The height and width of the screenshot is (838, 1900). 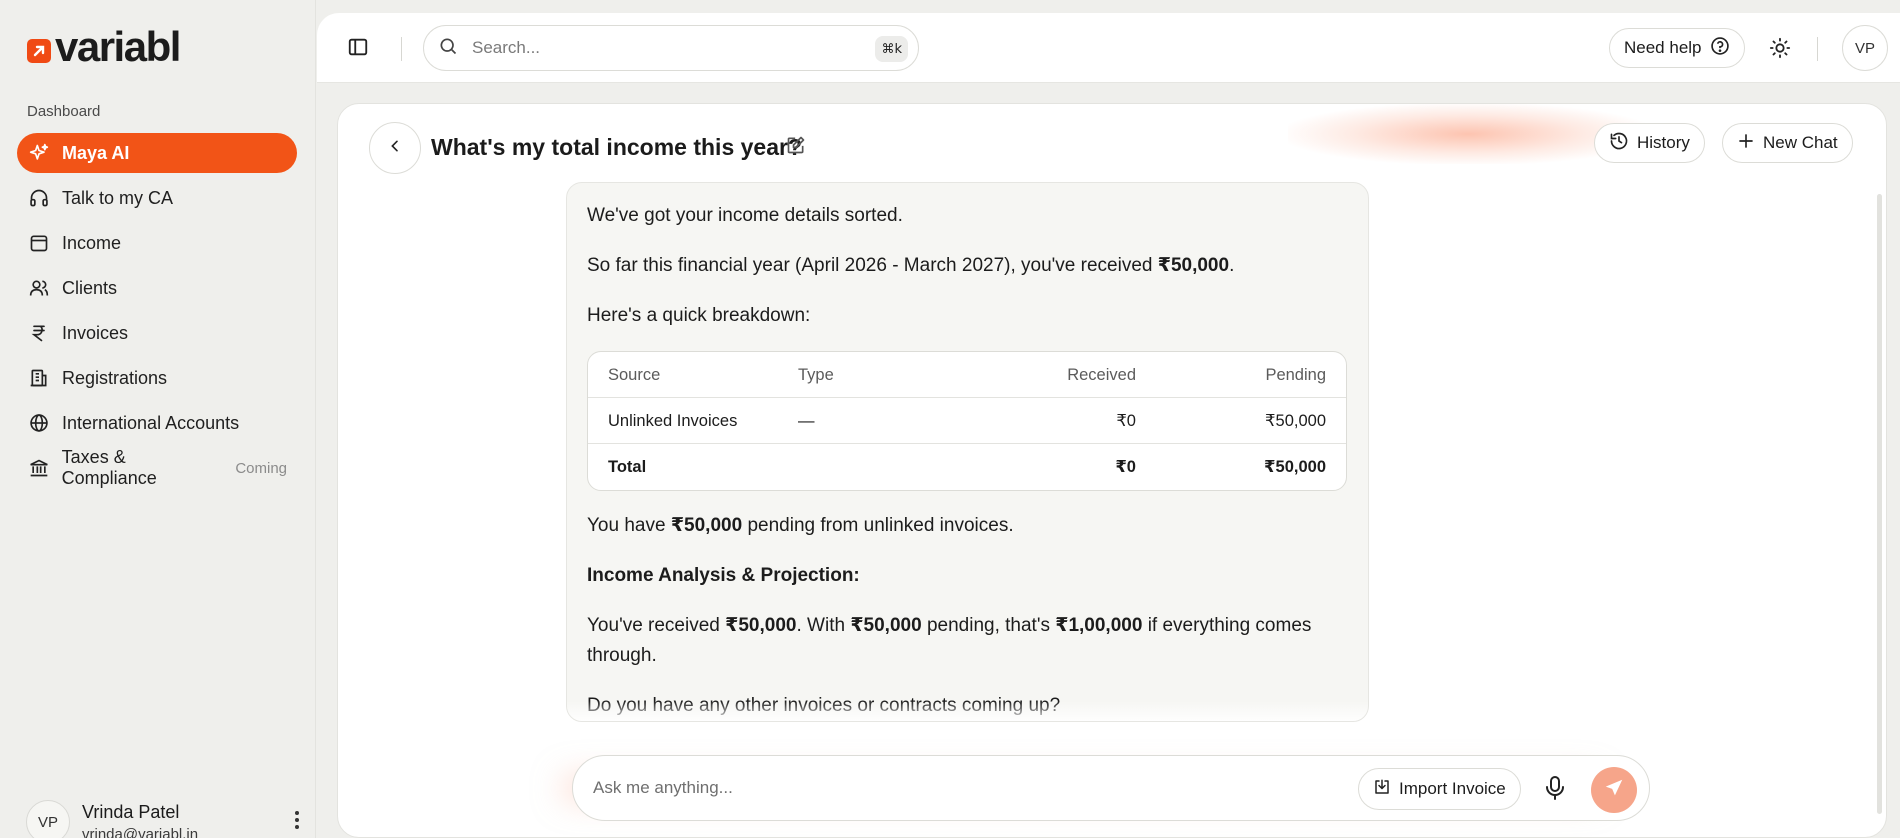 What do you see at coordinates (140, 831) in the screenshot?
I see `user-email: vrinda@variabl.in` at bounding box center [140, 831].